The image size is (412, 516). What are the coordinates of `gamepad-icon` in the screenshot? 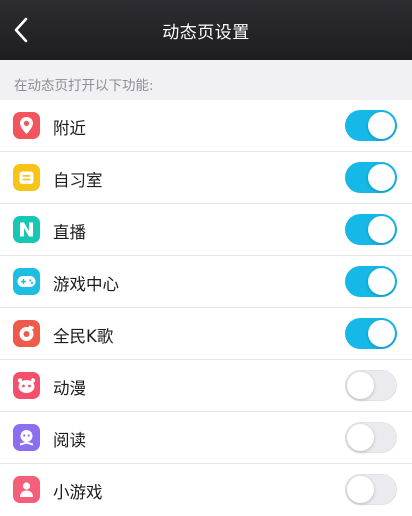 It's located at (26, 281).